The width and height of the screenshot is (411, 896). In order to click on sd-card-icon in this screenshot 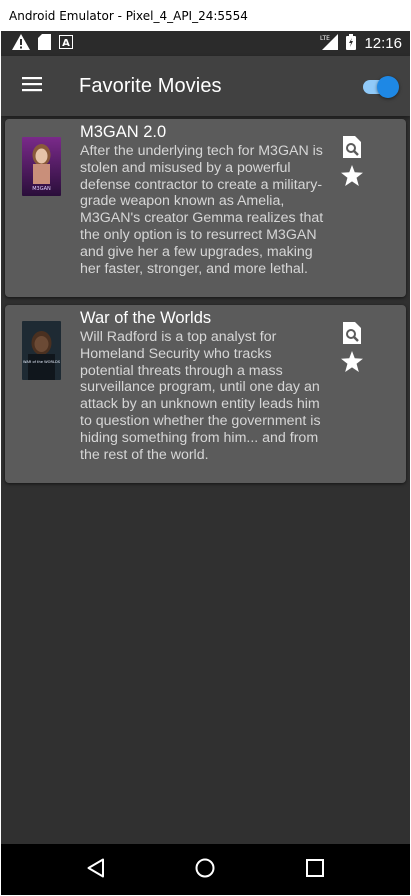, I will do `click(44, 43)`.